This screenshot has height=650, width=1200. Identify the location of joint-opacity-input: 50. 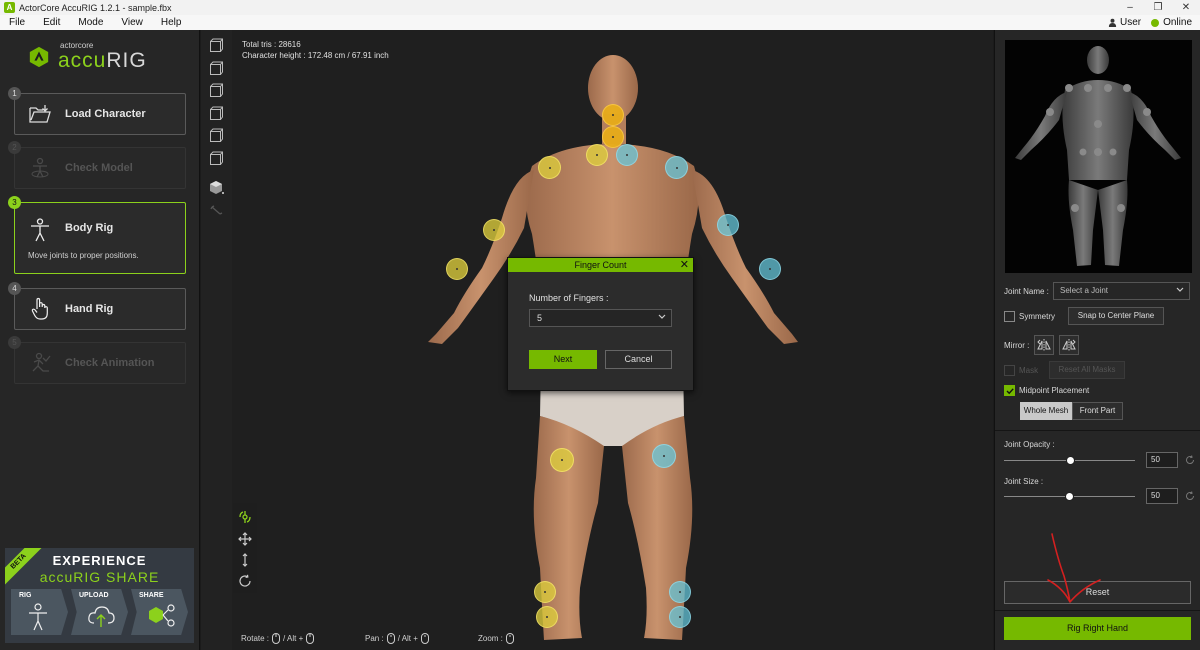
(1162, 460).